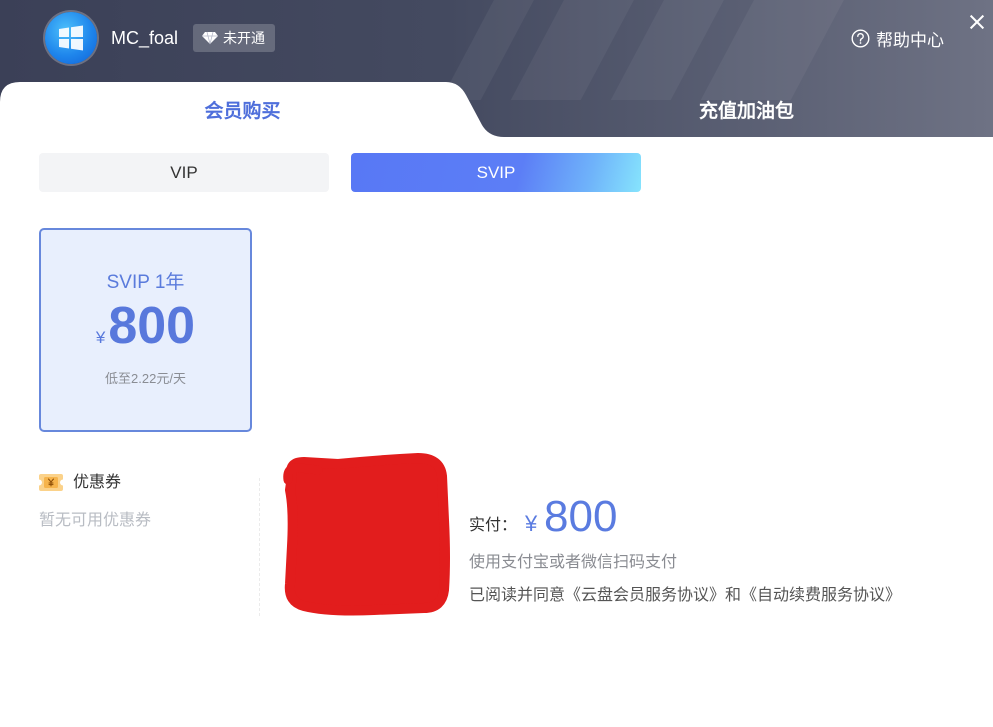  Describe the element at coordinates (184, 172) in the screenshot. I see `vip-type-button: VIP` at that location.